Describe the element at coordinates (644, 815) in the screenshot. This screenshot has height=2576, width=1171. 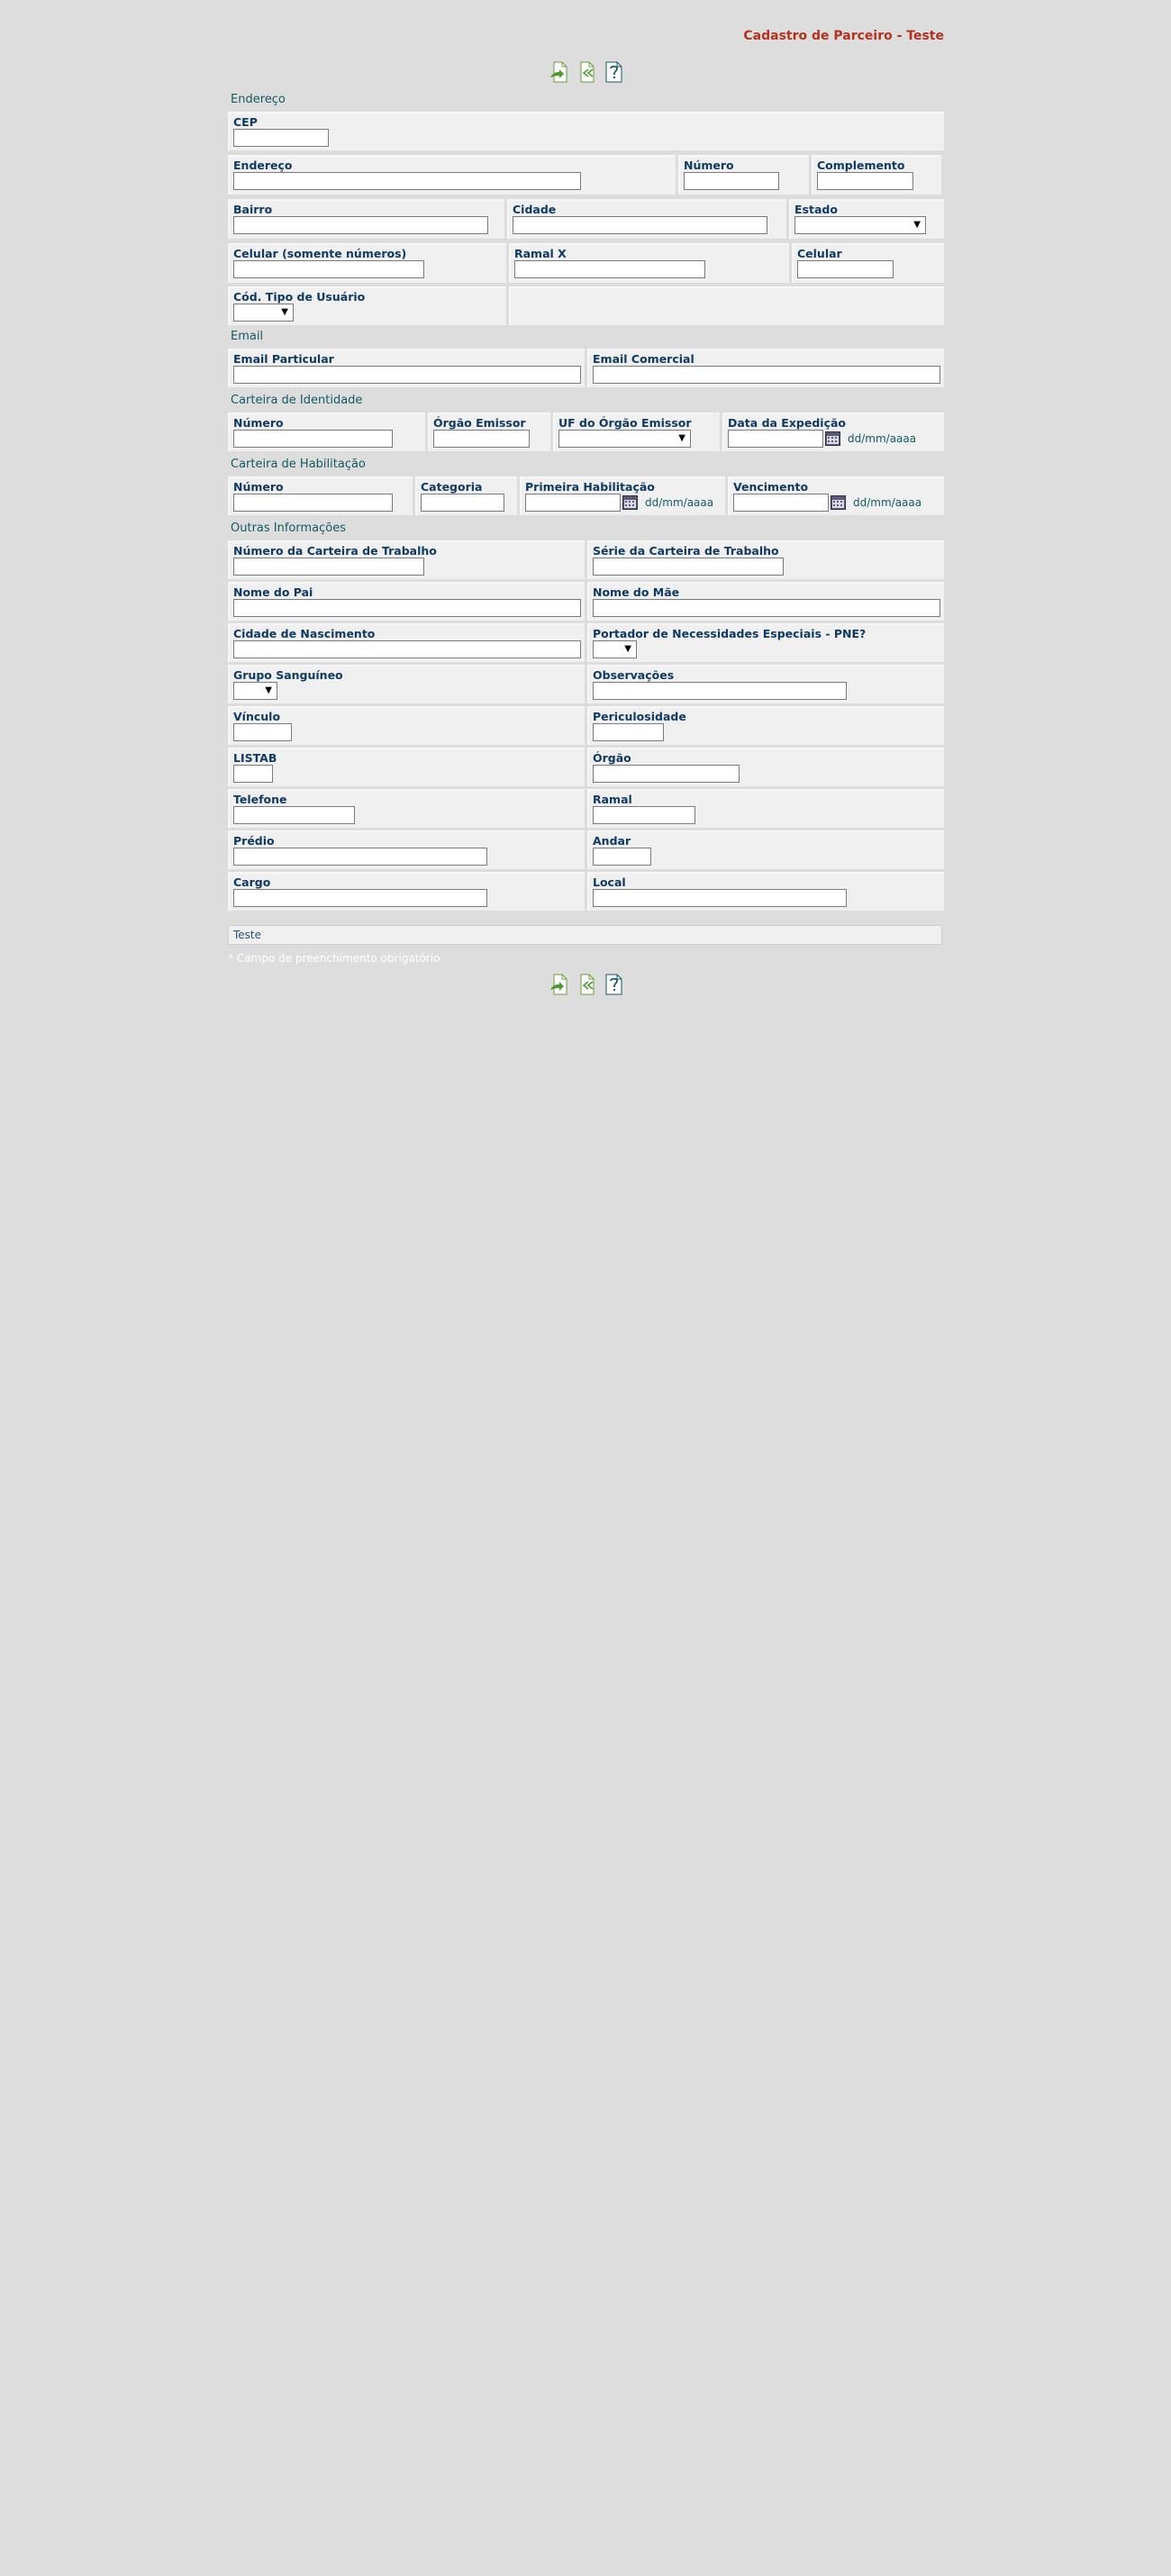
I see `ramal-input` at that location.